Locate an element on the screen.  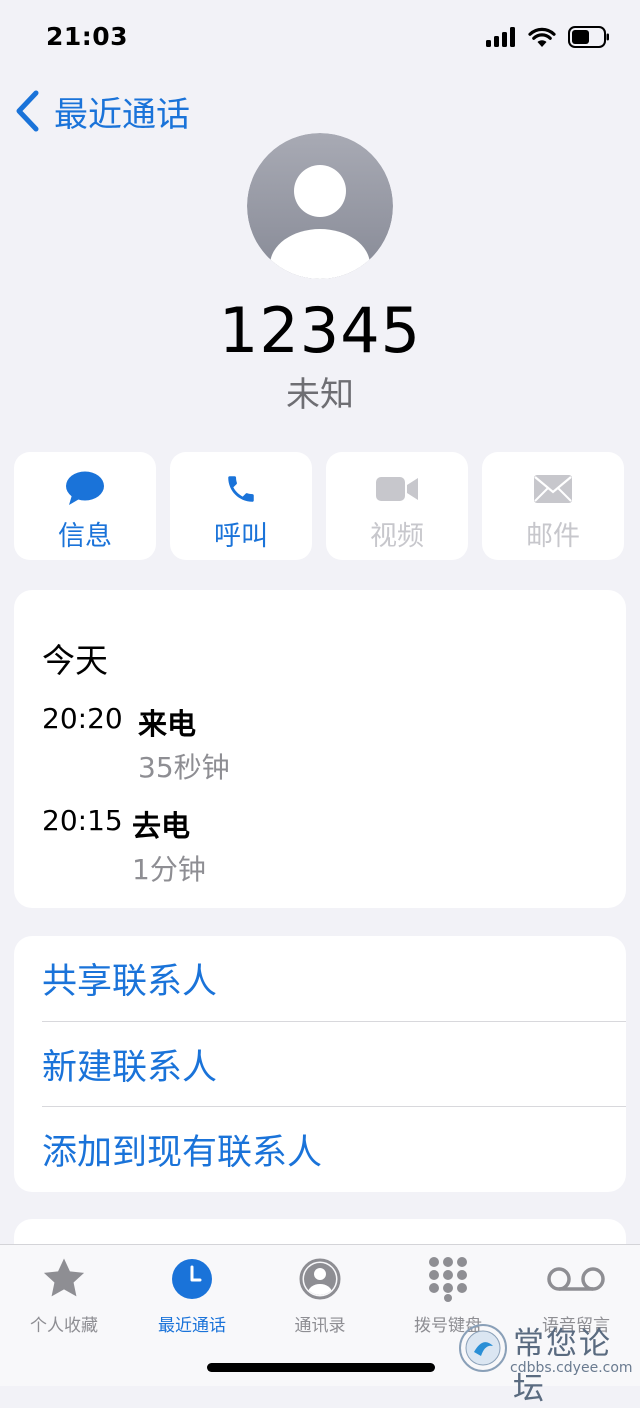
keypad-icon is located at coordinates (448, 1279).